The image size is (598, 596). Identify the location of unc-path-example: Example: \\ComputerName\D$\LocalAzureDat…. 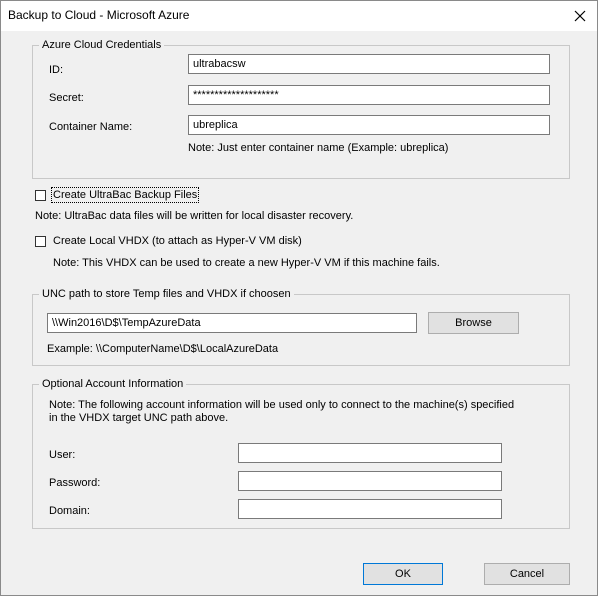
(163, 349).